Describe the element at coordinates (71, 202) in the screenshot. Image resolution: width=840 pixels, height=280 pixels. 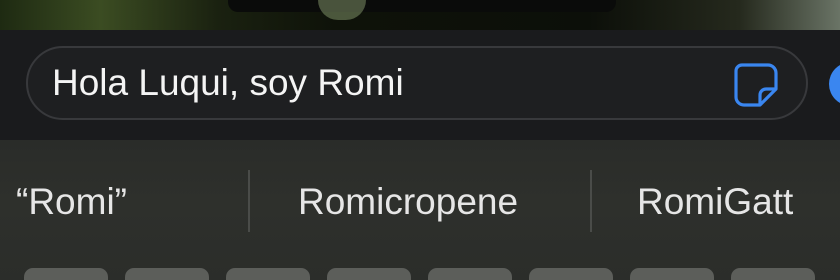
I see `suggestion-quoted-romi: “Romi”` at that location.